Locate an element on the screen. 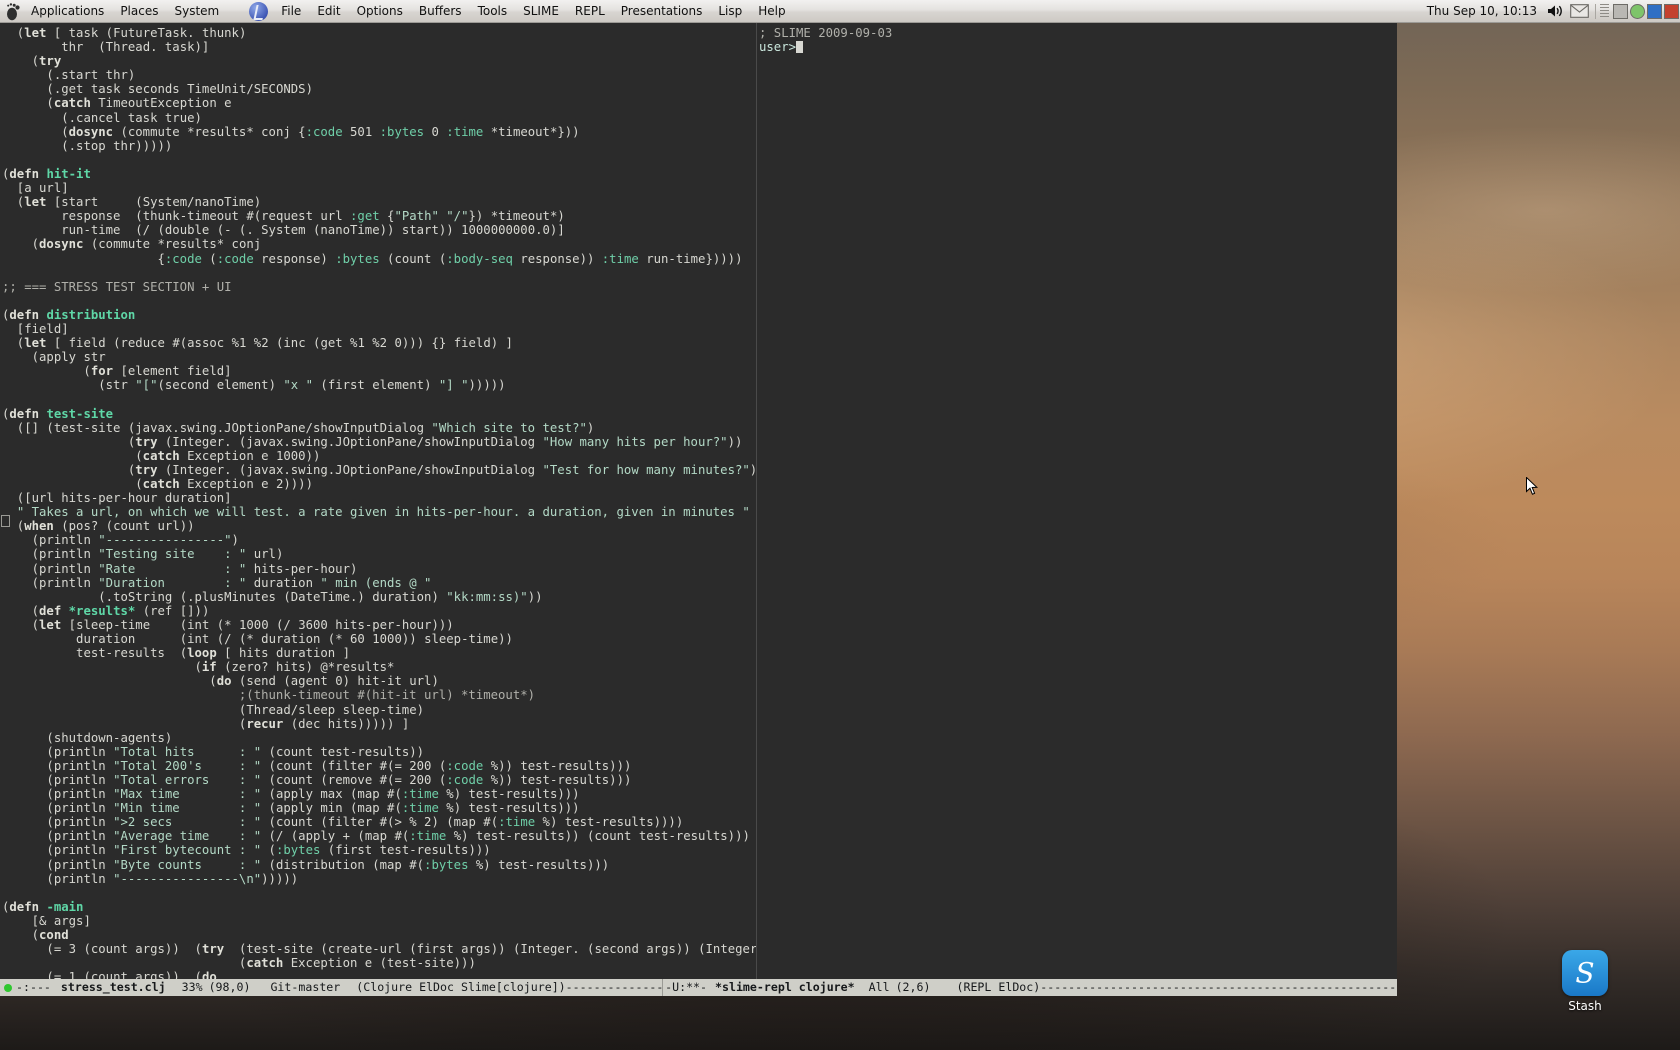  menu-file: File is located at coordinates (291, 11).